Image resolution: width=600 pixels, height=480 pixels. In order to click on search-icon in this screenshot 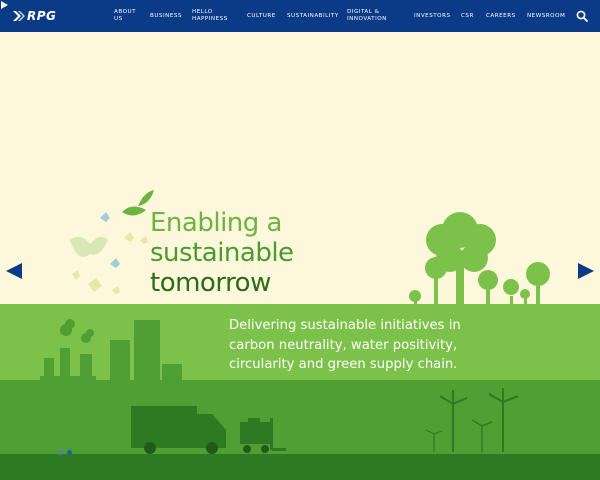, I will do `click(582, 16)`.